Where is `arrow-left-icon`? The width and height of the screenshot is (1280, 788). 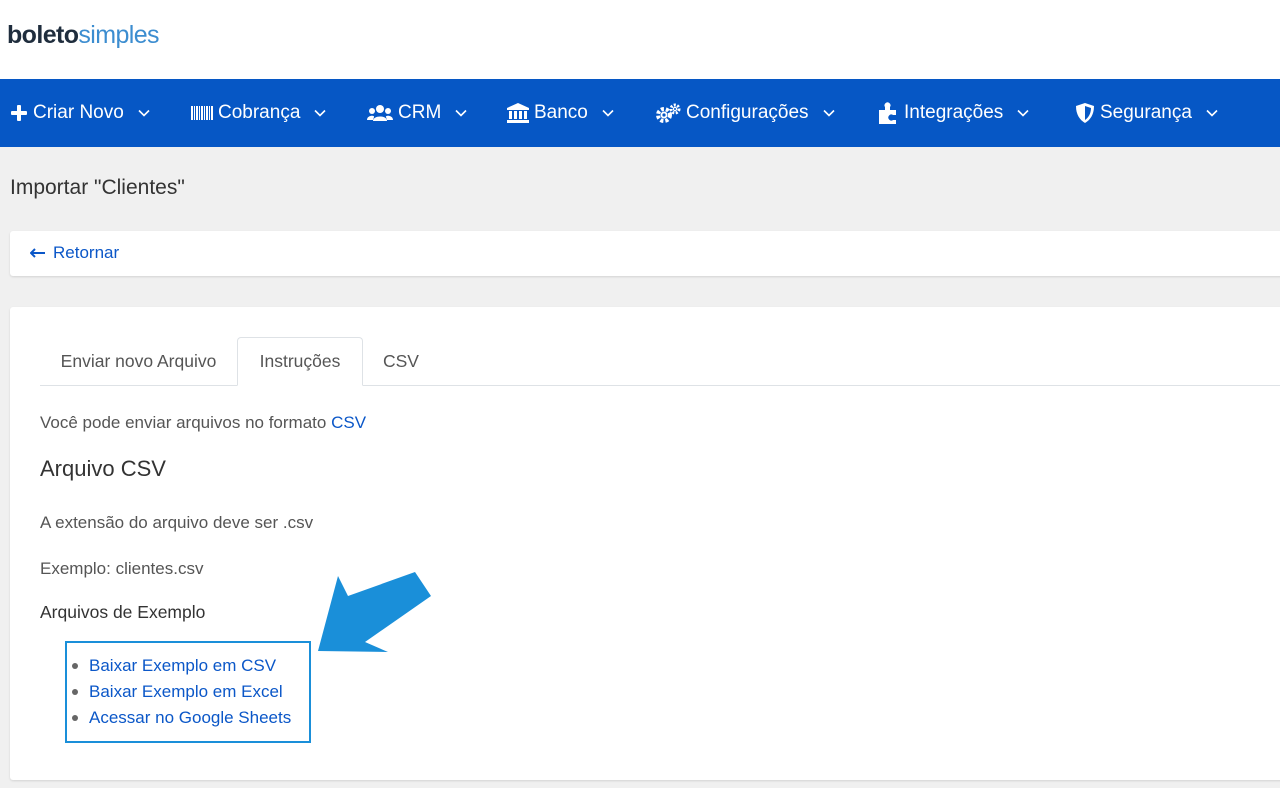 arrow-left-icon is located at coordinates (38, 253).